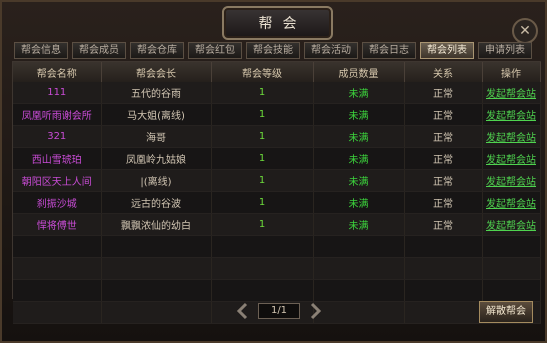 This screenshot has width=547, height=343. Describe the element at coordinates (157, 50) in the screenshot. I see `tab-2: 帮会仓库` at that location.